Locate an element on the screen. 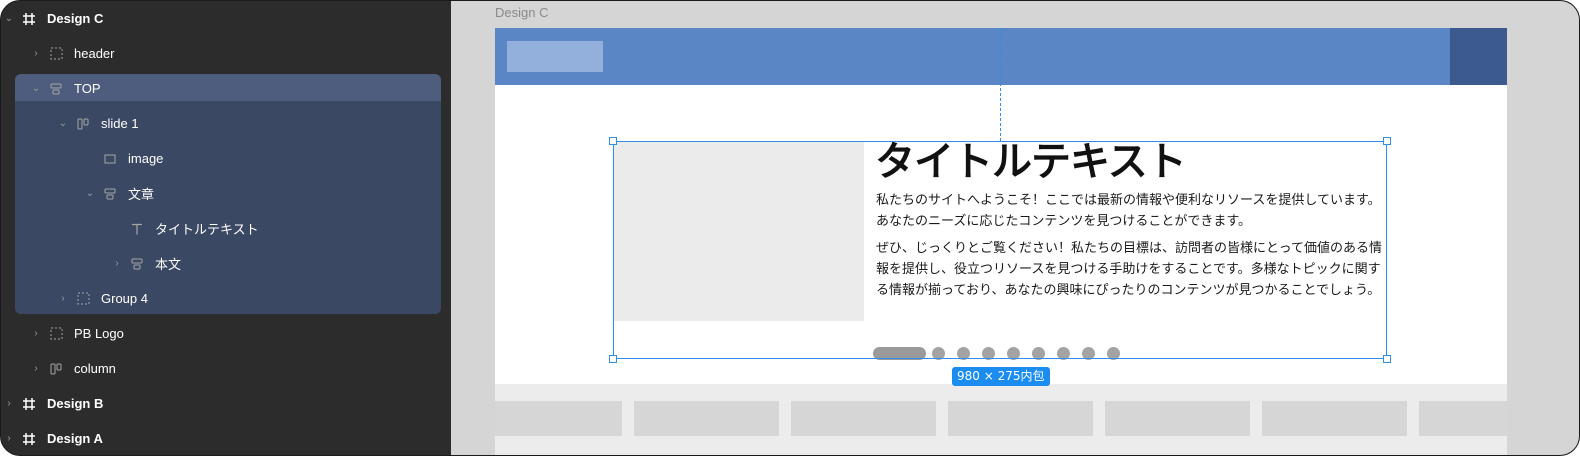 This screenshot has width=1580, height=456. resize-handle-top-right is located at coordinates (1387, 141).